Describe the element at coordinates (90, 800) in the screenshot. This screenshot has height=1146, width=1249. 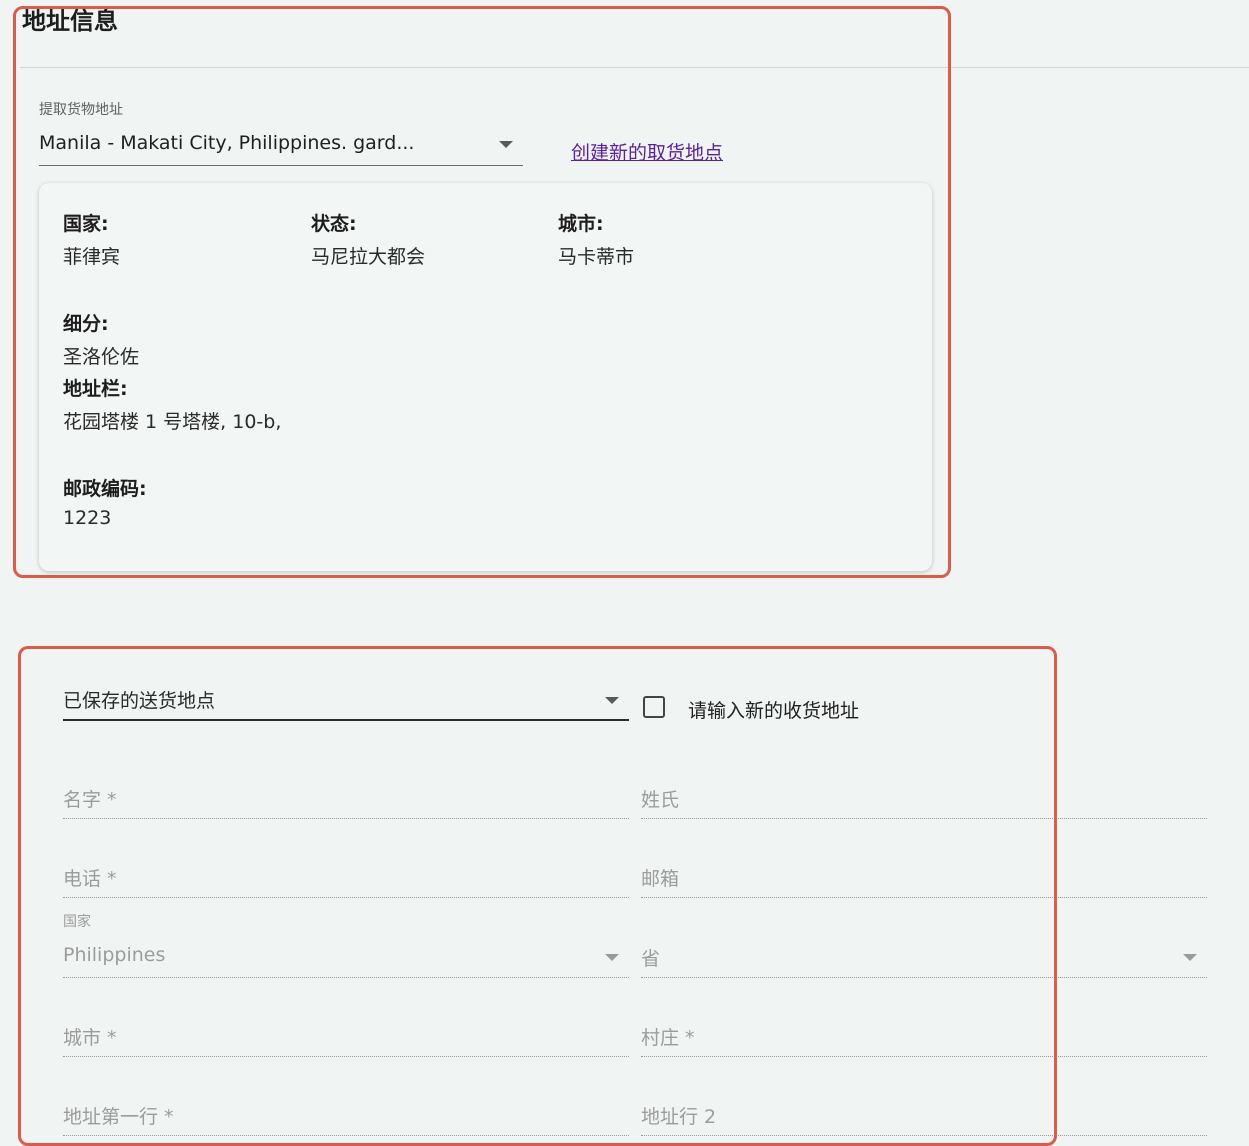
I see `first-name-placeholder: 名字 *` at that location.